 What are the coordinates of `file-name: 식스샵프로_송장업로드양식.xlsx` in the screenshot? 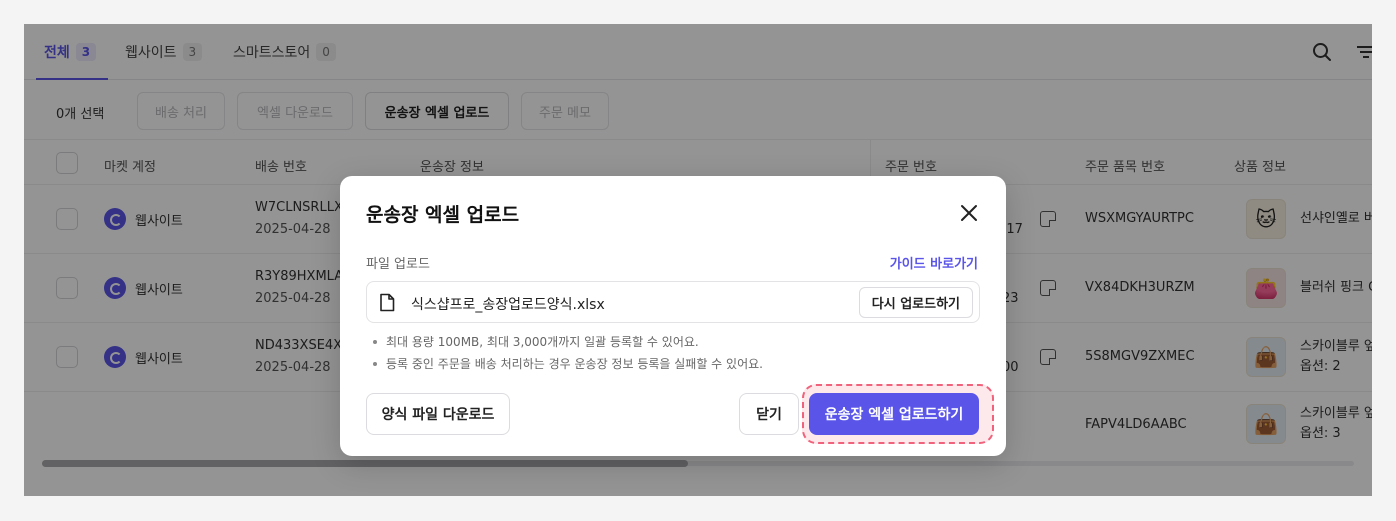 It's located at (508, 305).